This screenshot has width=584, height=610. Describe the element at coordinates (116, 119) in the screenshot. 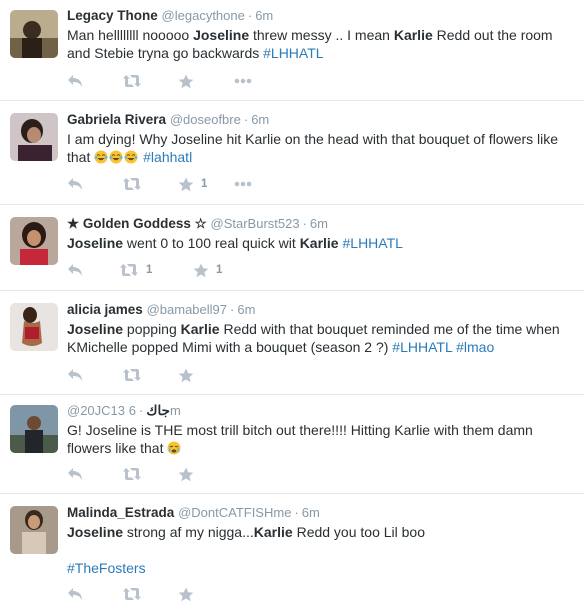

I see `user-fullname: Gabriela Rivera` at that location.